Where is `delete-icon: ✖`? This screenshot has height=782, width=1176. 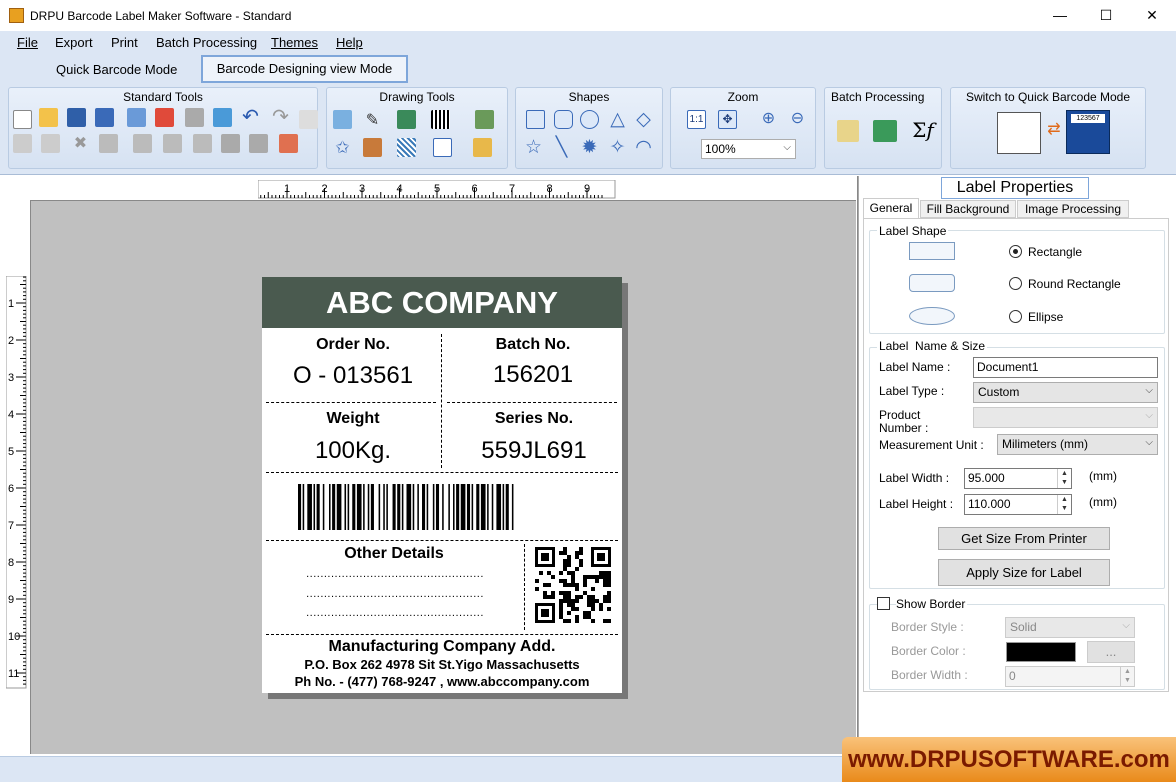
delete-icon: ✖ is located at coordinates (80, 143).